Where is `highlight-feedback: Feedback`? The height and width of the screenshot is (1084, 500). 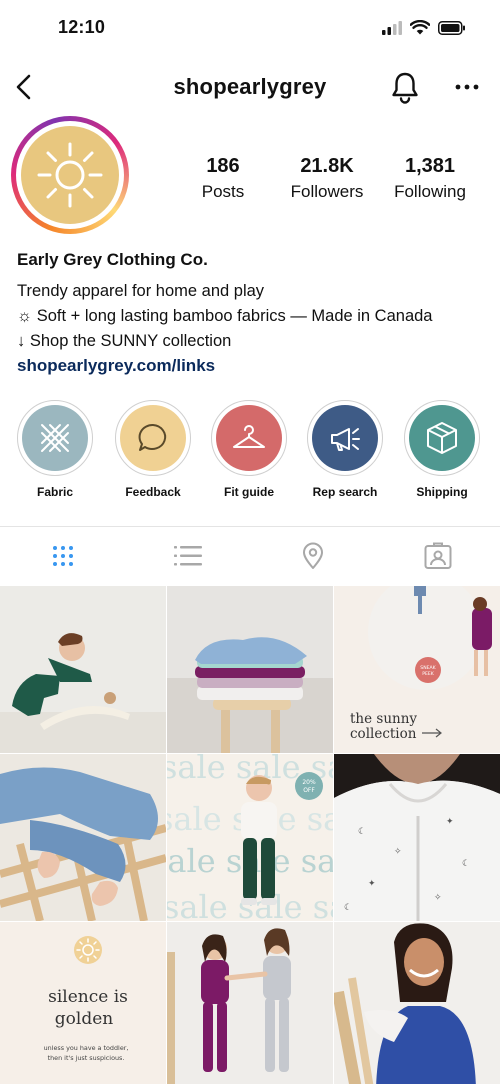 highlight-feedback: Feedback is located at coordinates (153, 449).